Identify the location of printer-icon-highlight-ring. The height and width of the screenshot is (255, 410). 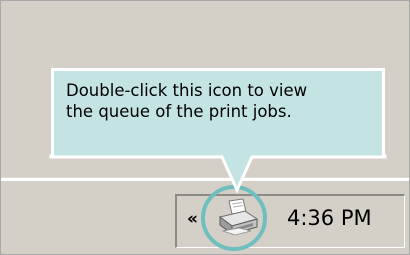
(234, 218).